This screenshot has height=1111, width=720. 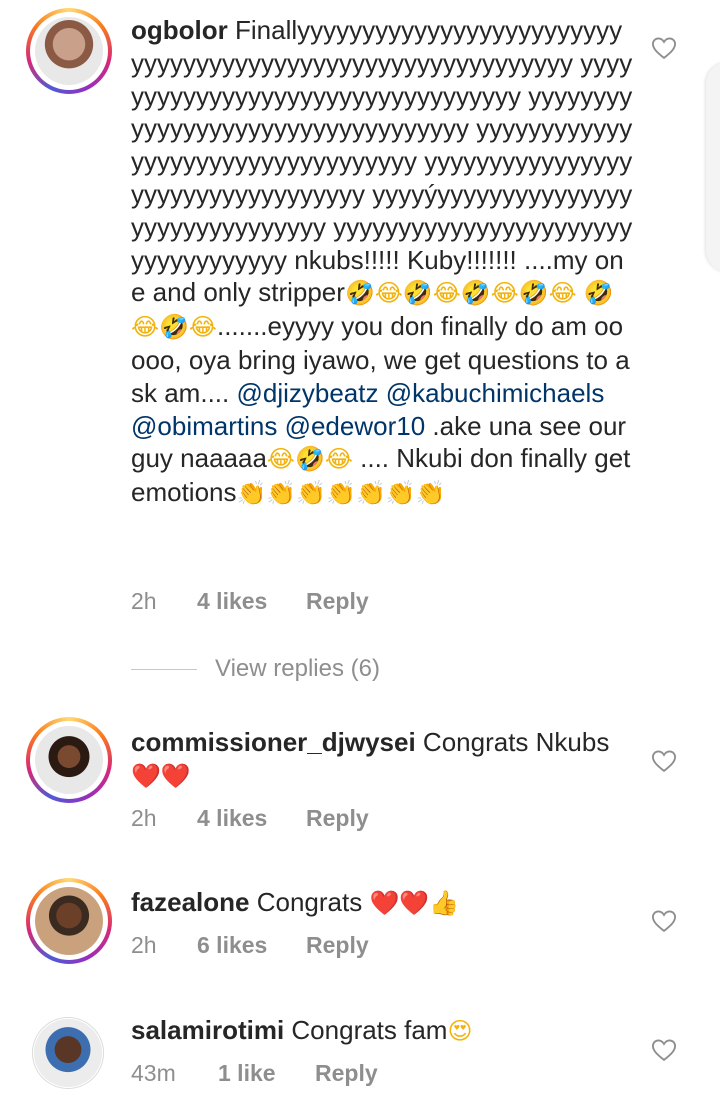 What do you see at coordinates (307, 393) in the screenshot?
I see `mention-link: @djizybeatz` at bounding box center [307, 393].